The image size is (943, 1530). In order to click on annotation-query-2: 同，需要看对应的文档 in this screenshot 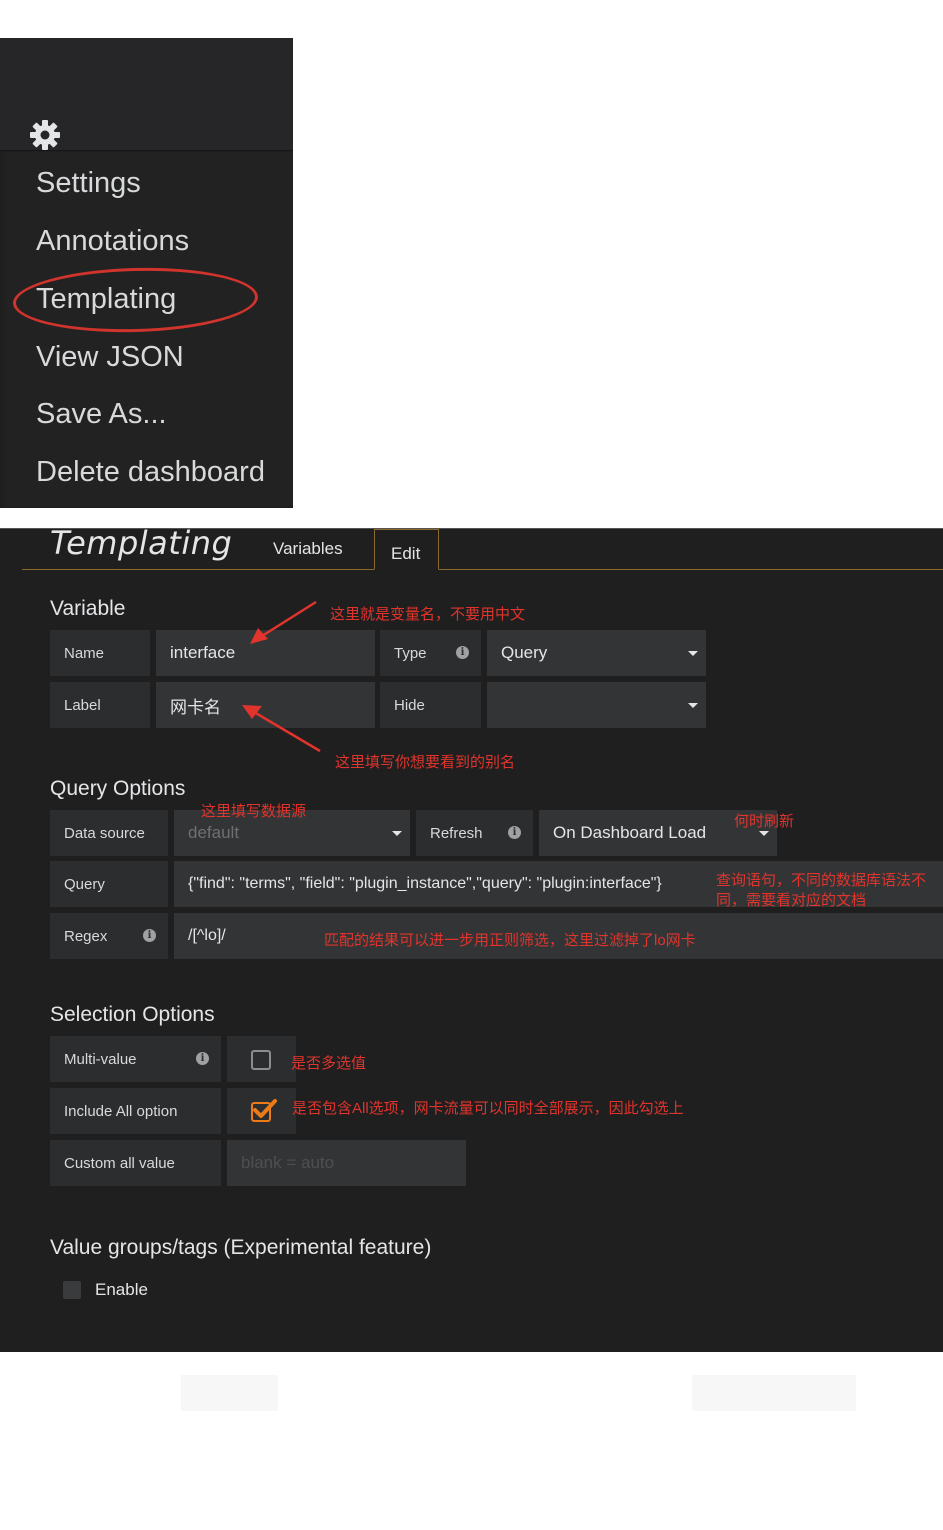, I will do `click(791, 900)`.